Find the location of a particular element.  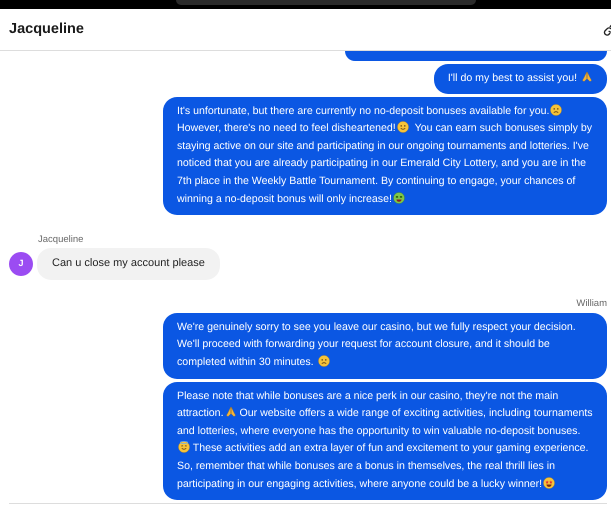

sender-name: Jacqueline is located at coordinates (61, 240).